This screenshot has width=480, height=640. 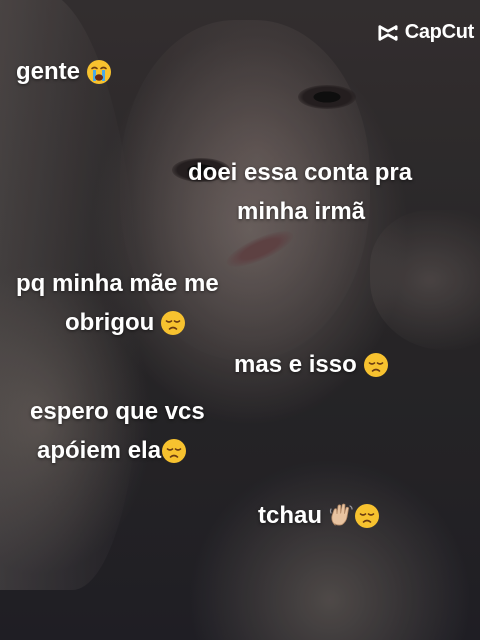 What do you see at coordinates (341, 514) in the screenshot?
I see `waving-hand-icon` at bounding box center [341, 514].